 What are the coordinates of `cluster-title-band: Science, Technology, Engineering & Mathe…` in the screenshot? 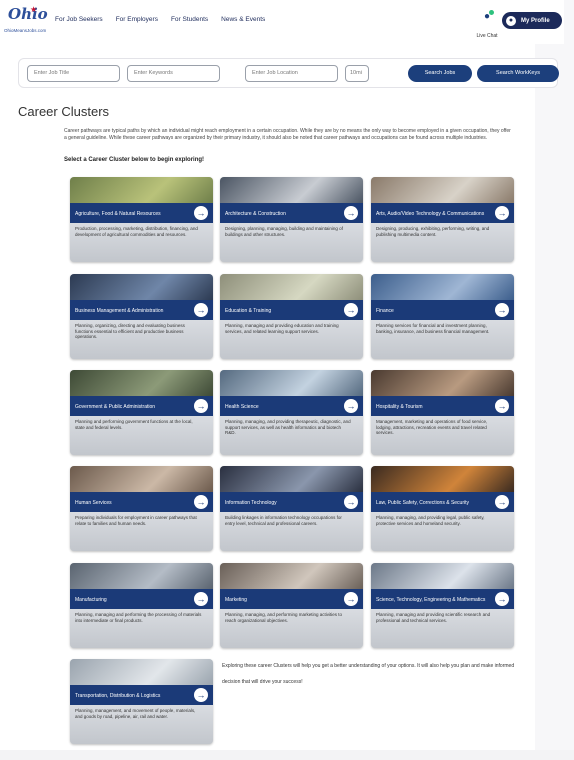 It's located at (442, 599).